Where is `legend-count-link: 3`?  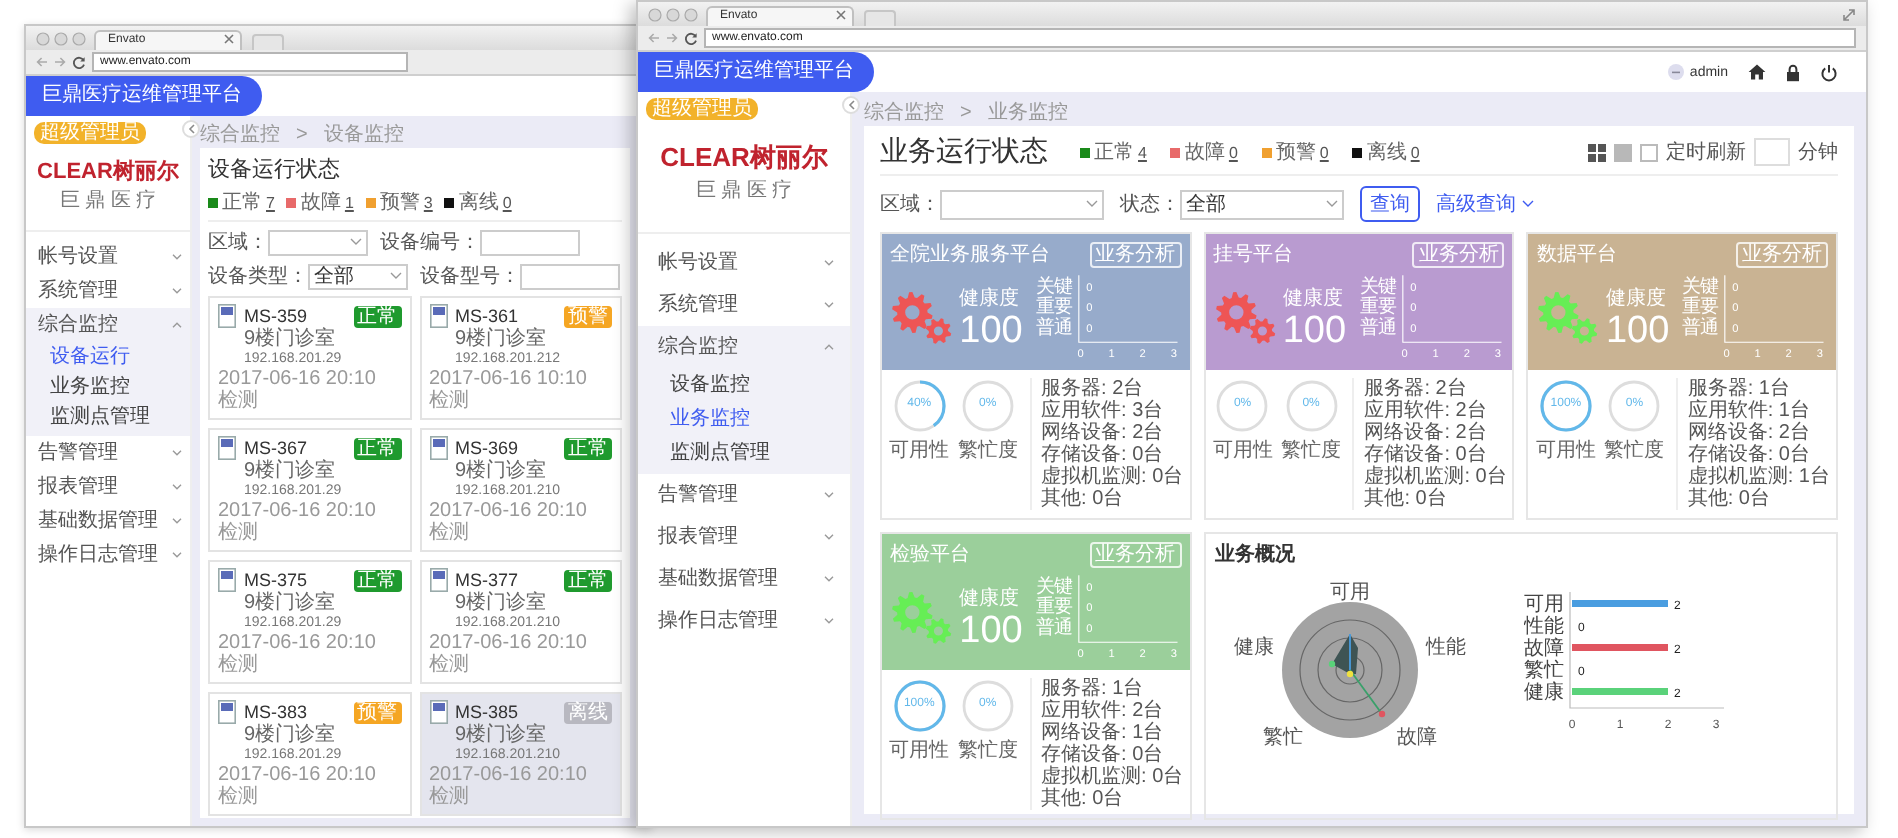 legend-count-link: 3 is located at coordinates (428, 202).